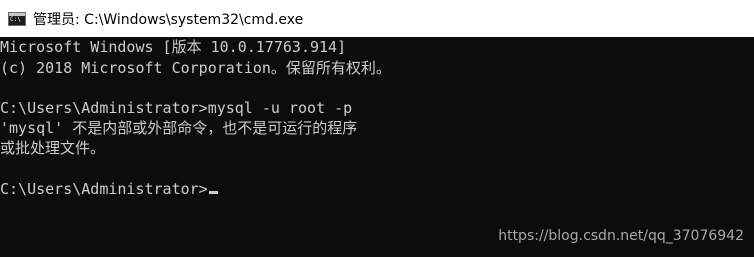 Image resolution: width=754 pixels, height=257 pixels. I want to click on prompt-text: C:\Users\Administrator>, so click(104, 189).